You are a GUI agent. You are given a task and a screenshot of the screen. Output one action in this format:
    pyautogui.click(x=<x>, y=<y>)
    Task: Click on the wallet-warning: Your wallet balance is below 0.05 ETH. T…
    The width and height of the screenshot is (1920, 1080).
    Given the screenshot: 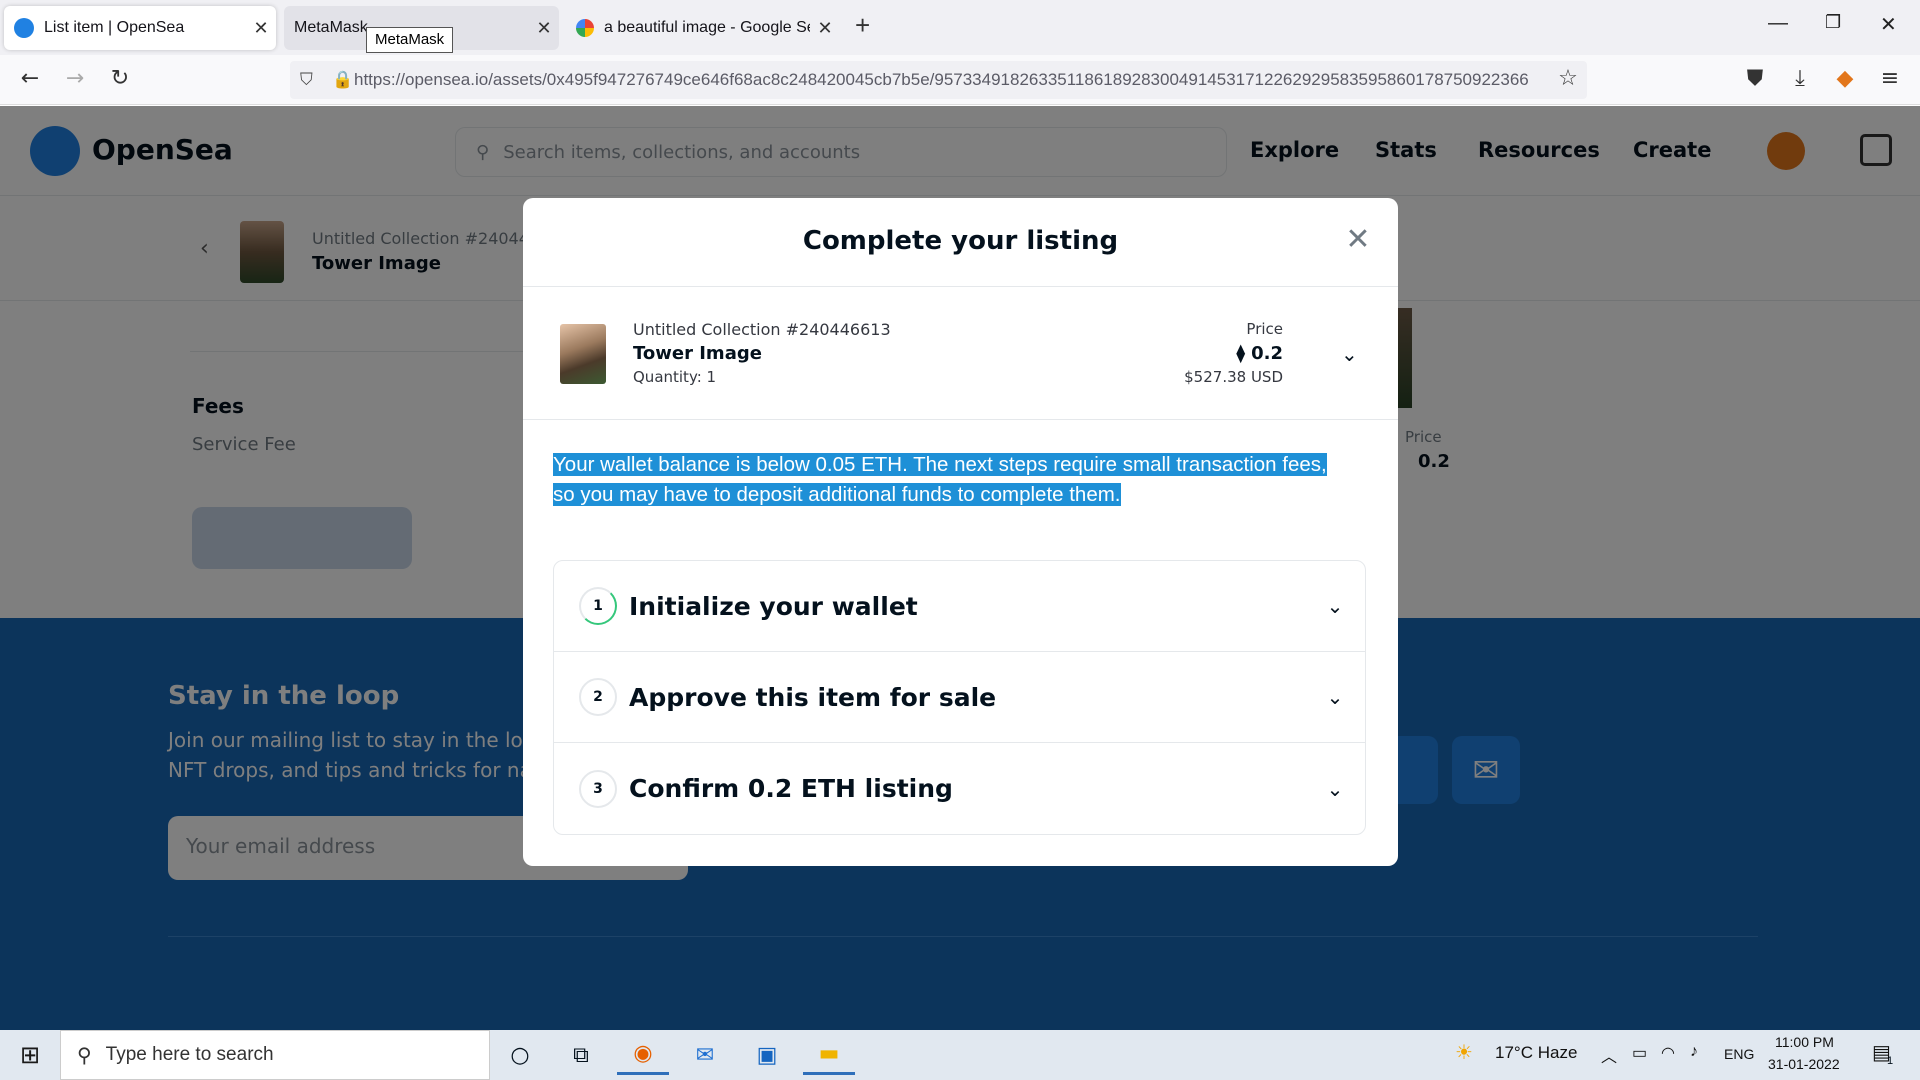 What is the action you would take?
    pyautogui.click(x=953, y=480)
    